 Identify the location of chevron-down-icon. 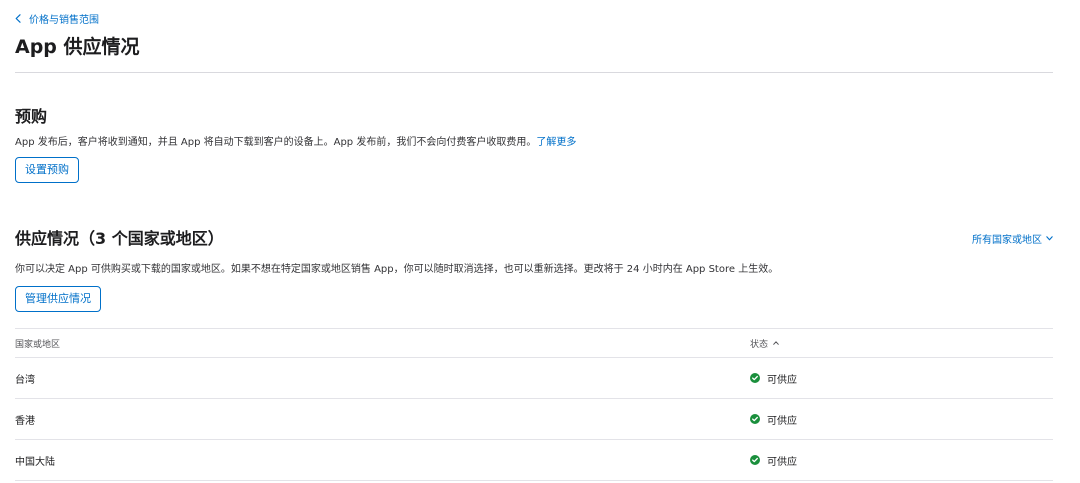
(1049, 238).